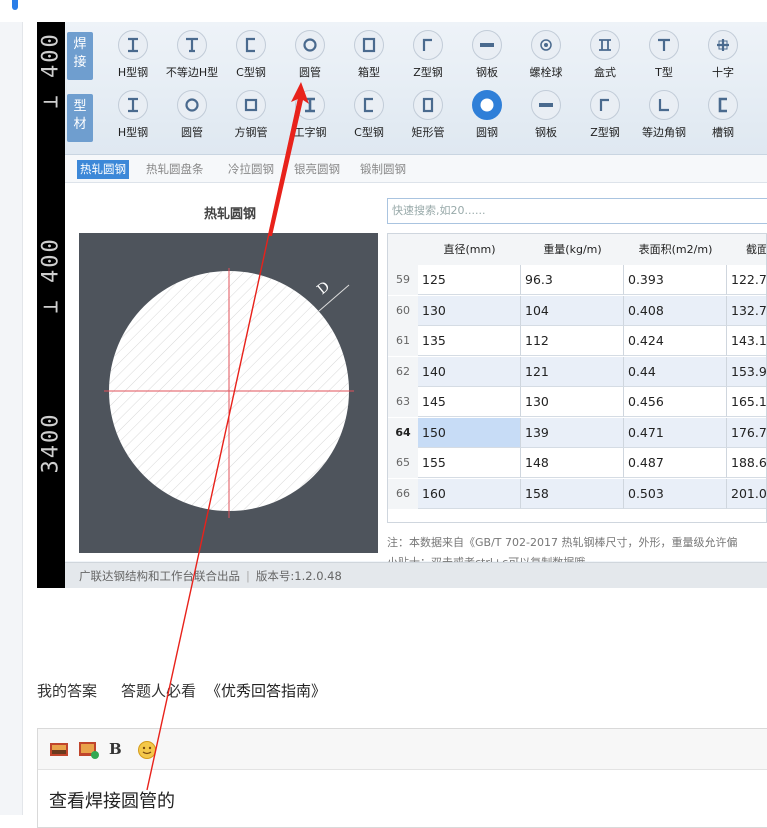 This screenshot has width=767, height=828. I want to click on subtab-0: 热轧圆钢, so click(103, 169).